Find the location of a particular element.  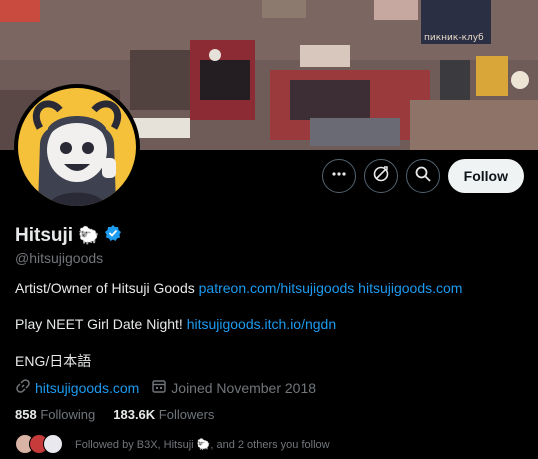

joined-item: Joined November 2018 is located at coordinates (233, 387).